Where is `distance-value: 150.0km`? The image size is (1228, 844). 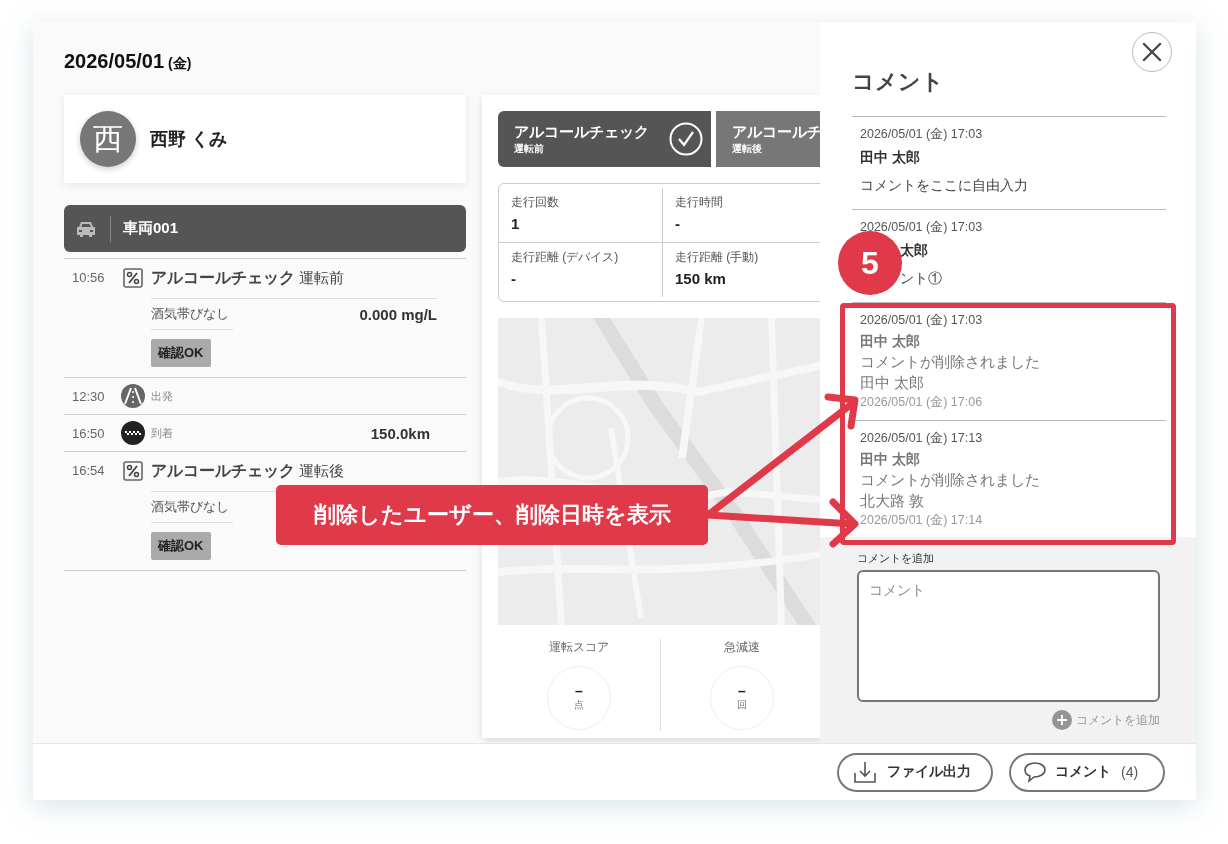 distance-value: 150.0km is located at coordinates (400, 433).